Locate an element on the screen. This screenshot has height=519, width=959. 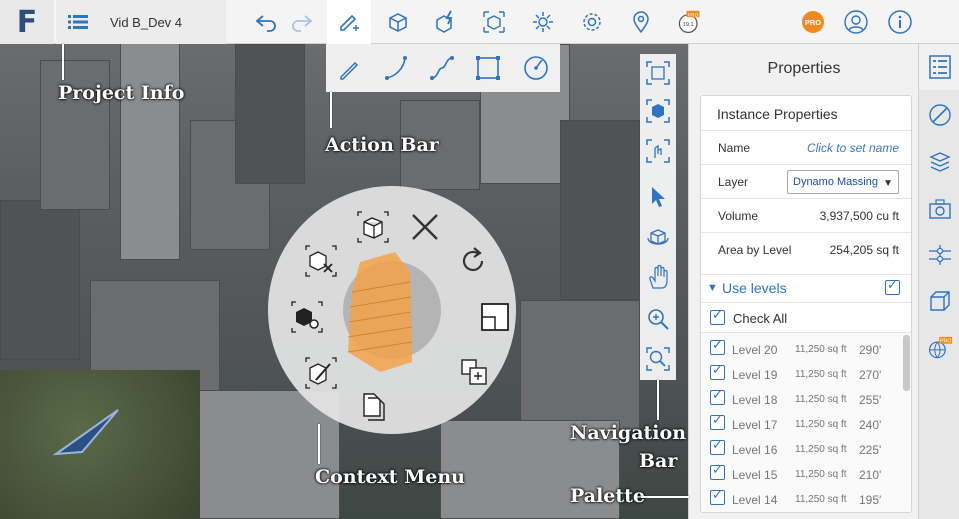
cube-gear-icon is located at coordinates (307, 317).